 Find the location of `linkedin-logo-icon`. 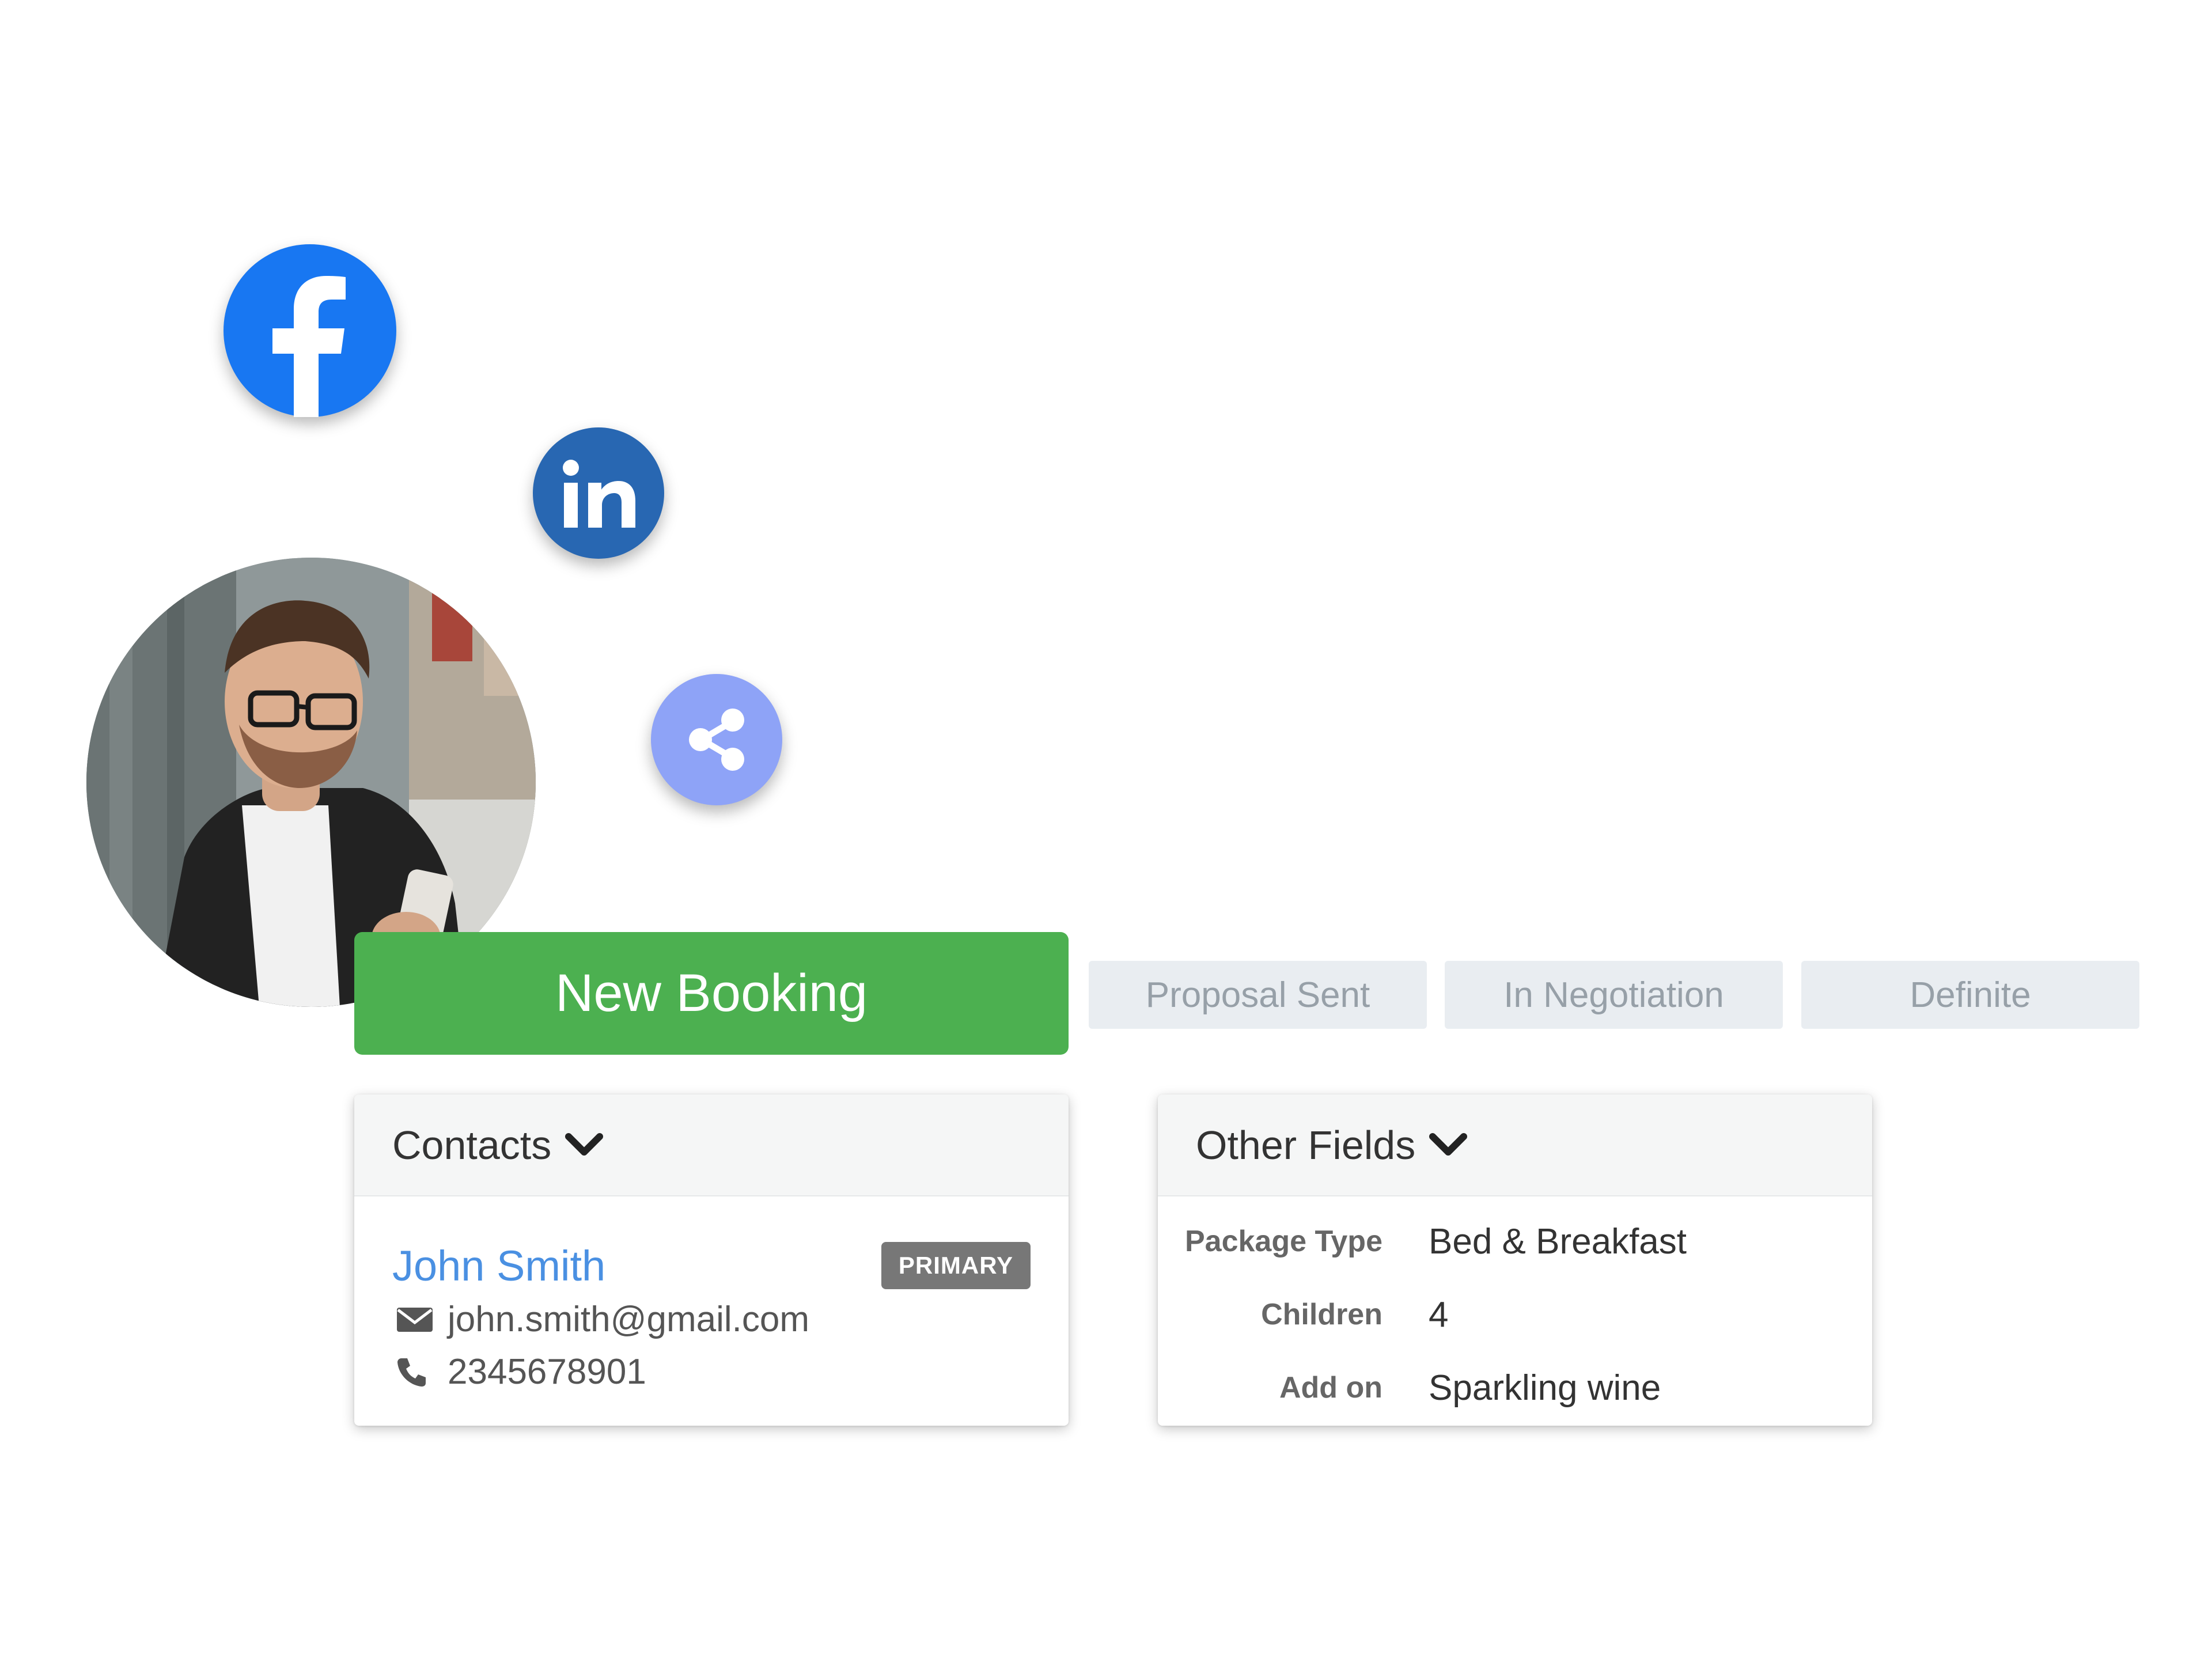

linkedin-logo-icon is located at coordinates (599, 494).